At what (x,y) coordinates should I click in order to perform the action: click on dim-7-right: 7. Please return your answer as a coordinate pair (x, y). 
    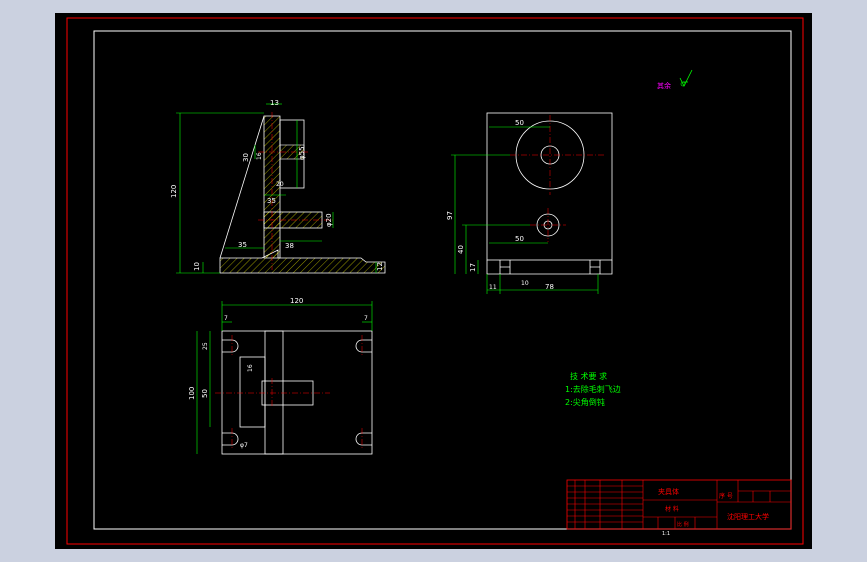
    Looking at the image, I should click on (366, 318).